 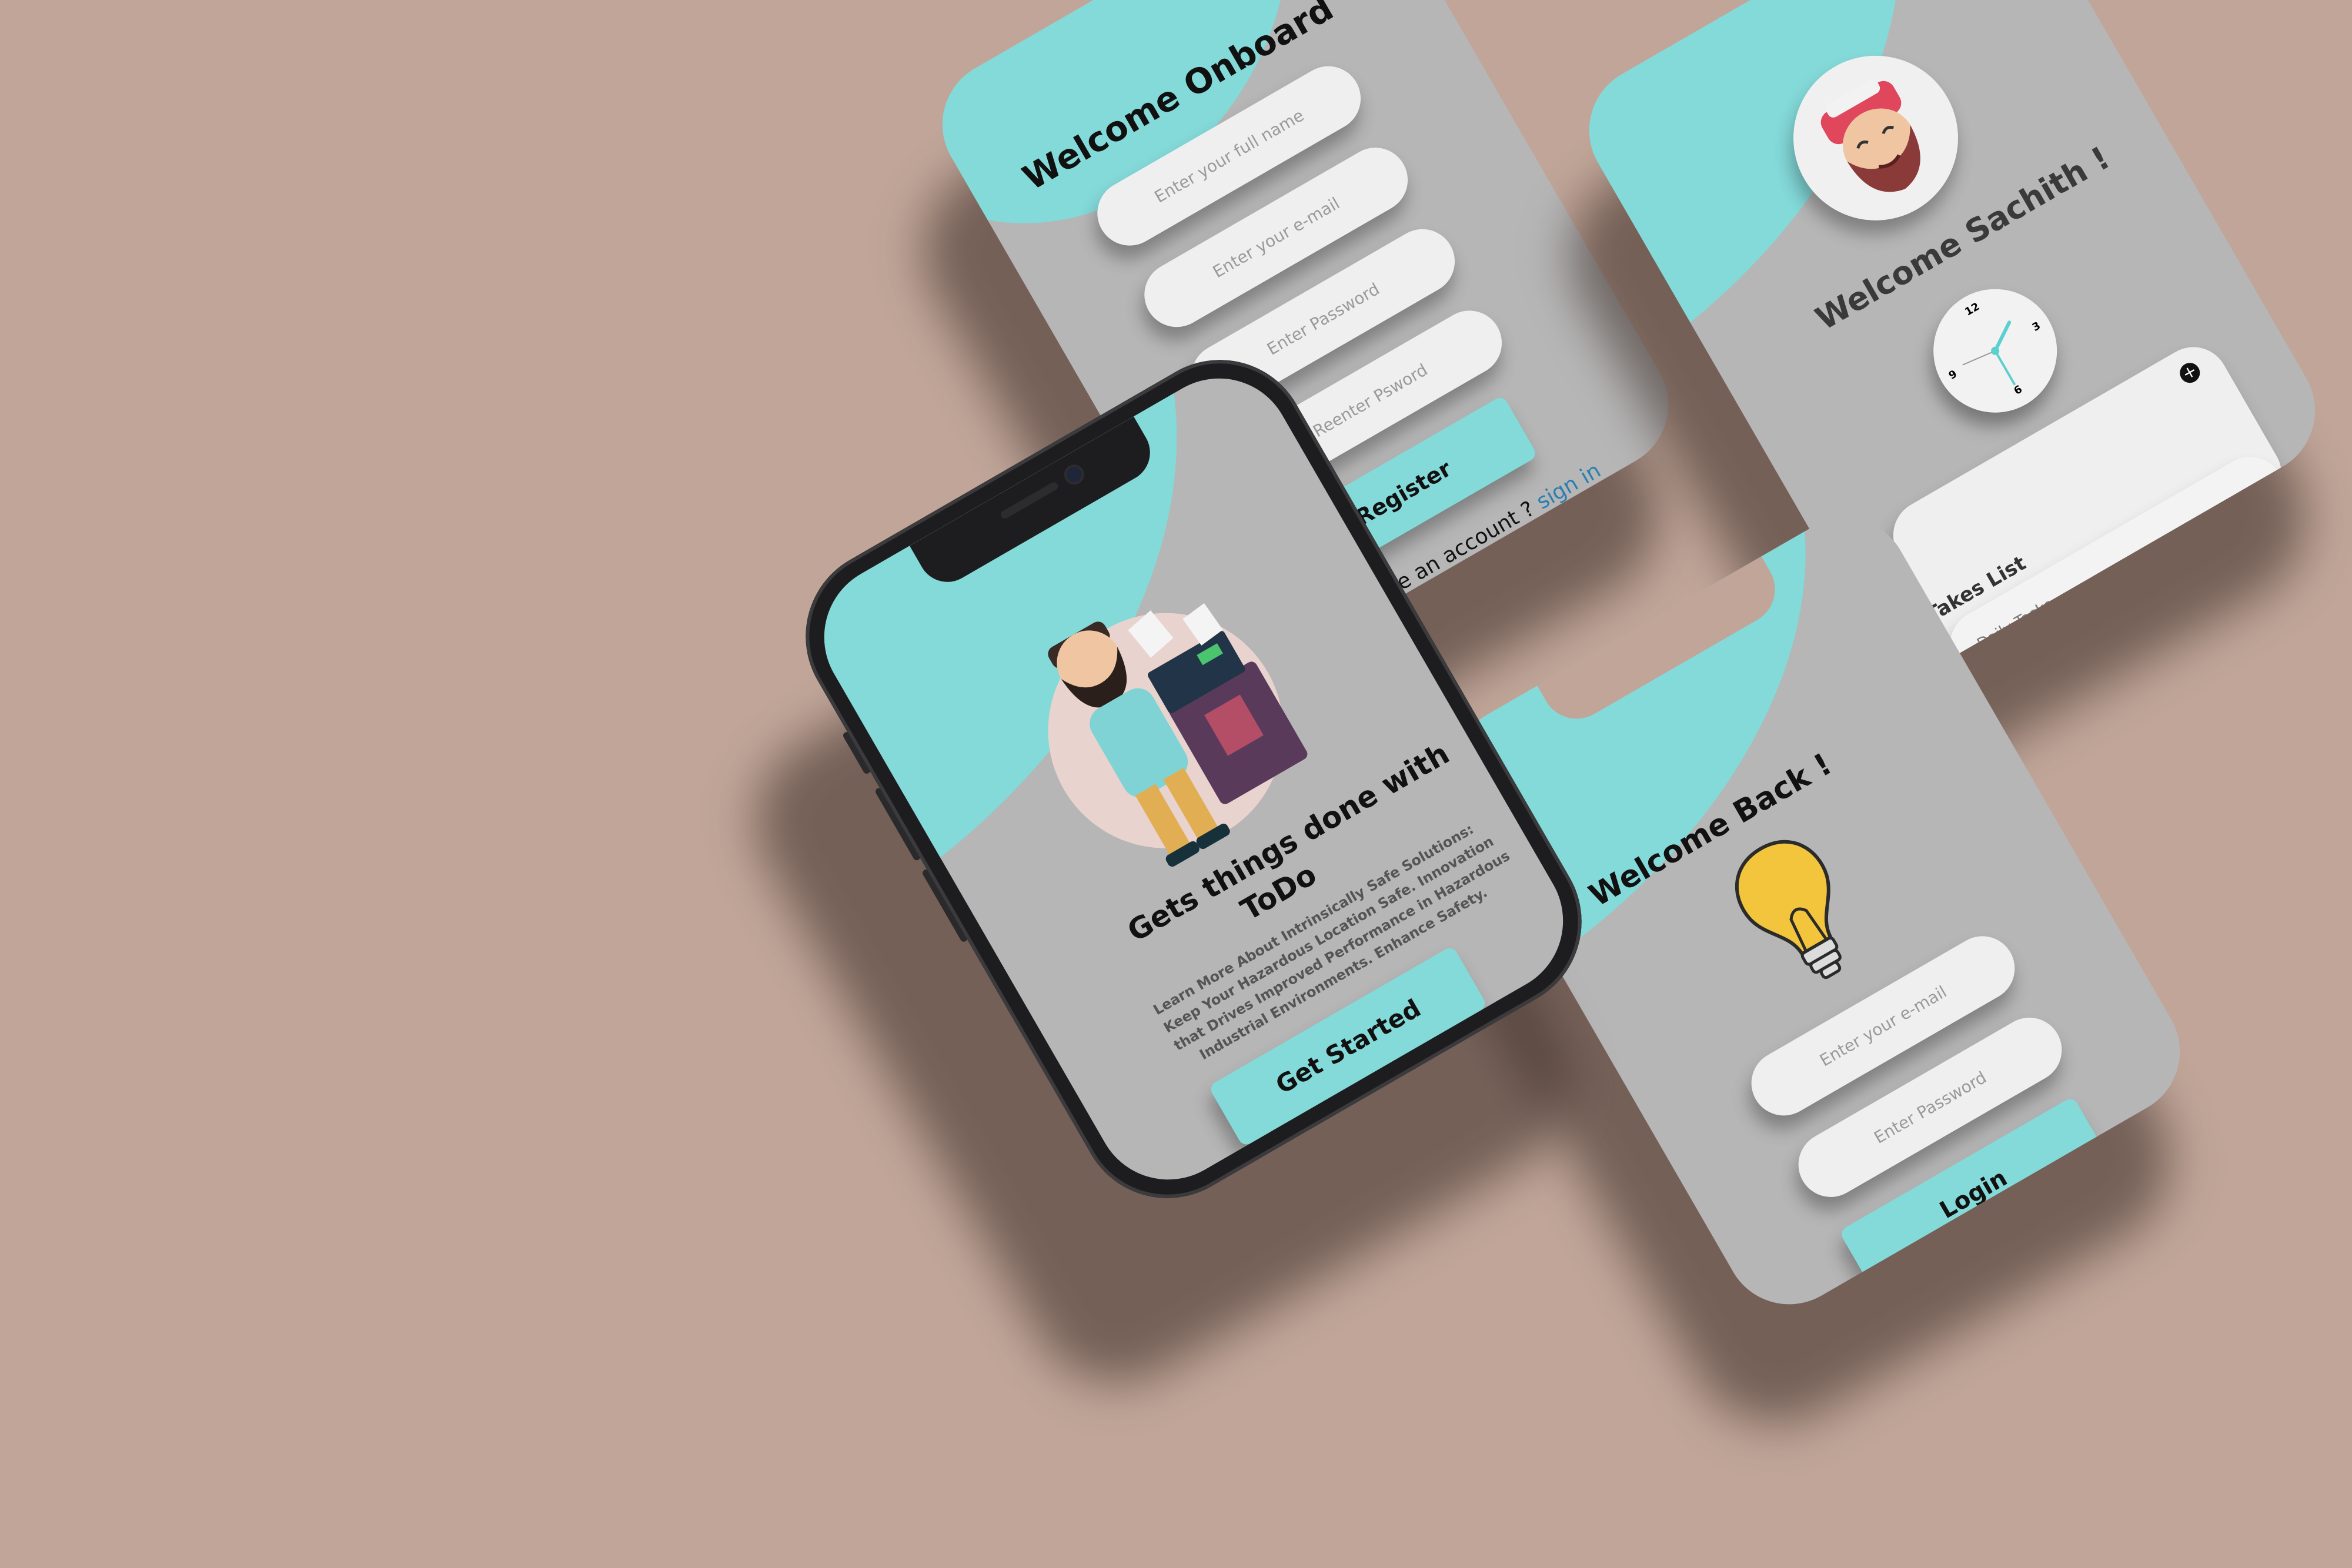 I want to click on plus-circle-icon: +, so click(x=2190, y=373).